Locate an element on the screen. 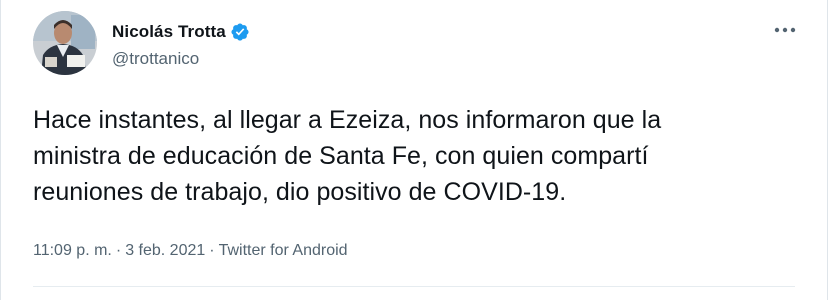  author-avatar is located at coordinates (65, 43).